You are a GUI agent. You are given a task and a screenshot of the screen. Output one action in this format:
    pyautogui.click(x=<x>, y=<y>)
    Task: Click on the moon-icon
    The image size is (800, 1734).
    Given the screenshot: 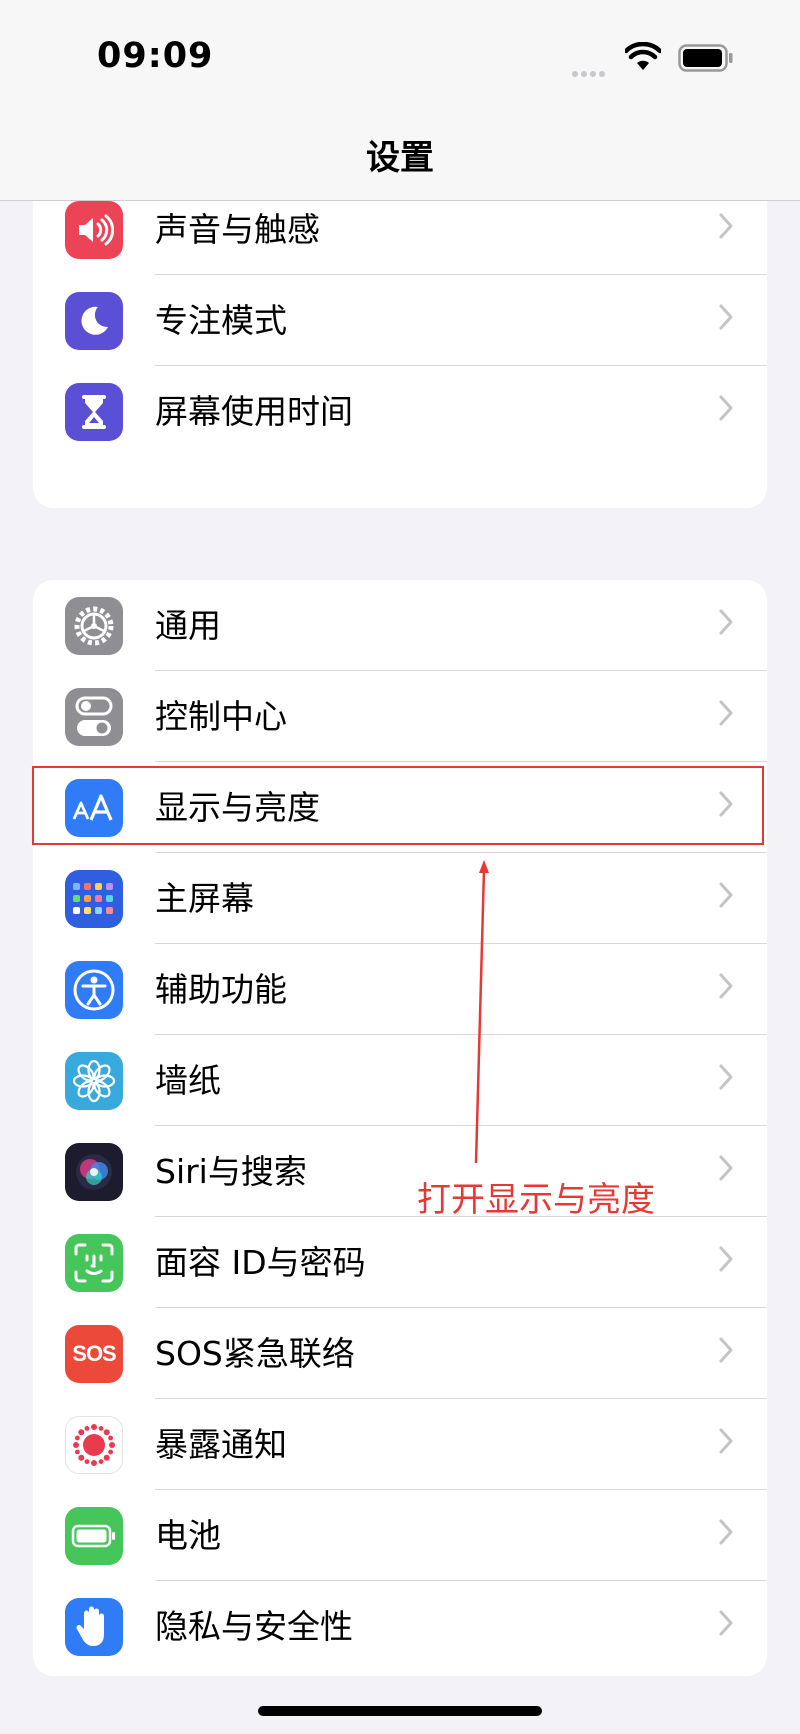 What is the action you would take?
    pyautogui.click(x=94, y=321)
    